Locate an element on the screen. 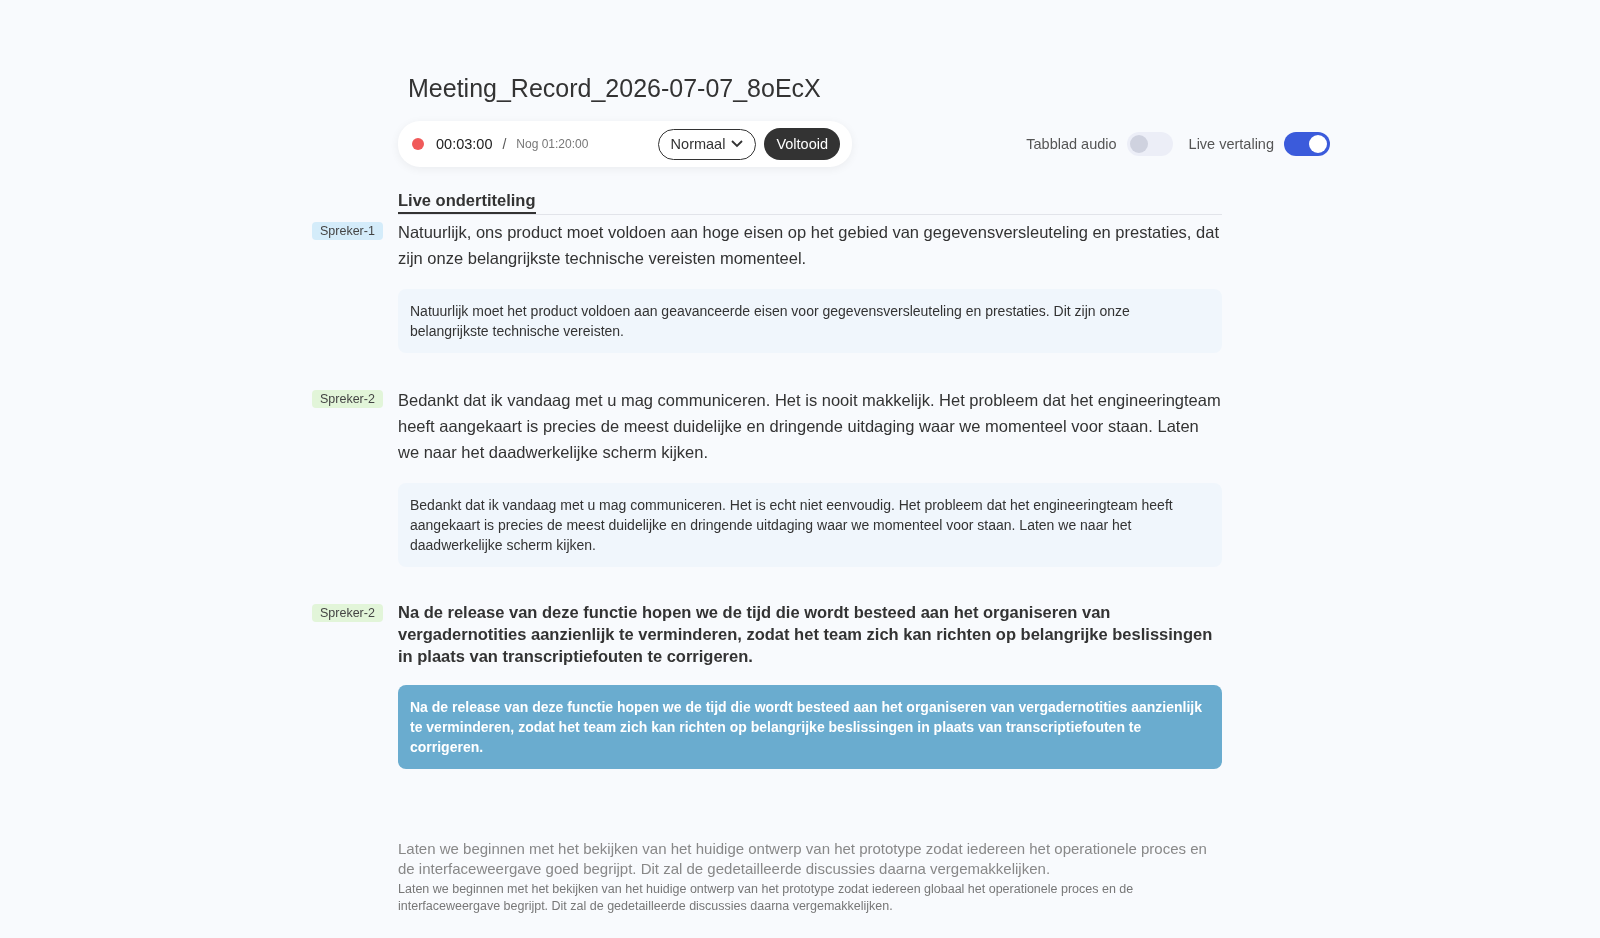 The image size is (1600, 938). toggle-label: Live vertaling is located at coordinates (1231, 144).